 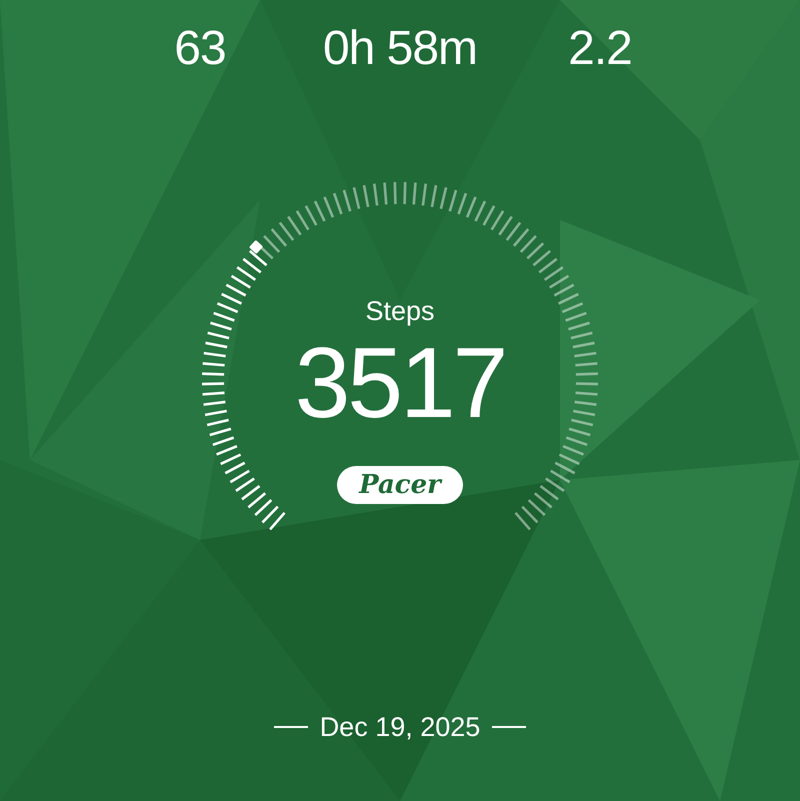 What do you see at coordinates (400, 727) in the screenshot?
I see `date-label: Dec 19, 2025` at bounding box center [400, 727].